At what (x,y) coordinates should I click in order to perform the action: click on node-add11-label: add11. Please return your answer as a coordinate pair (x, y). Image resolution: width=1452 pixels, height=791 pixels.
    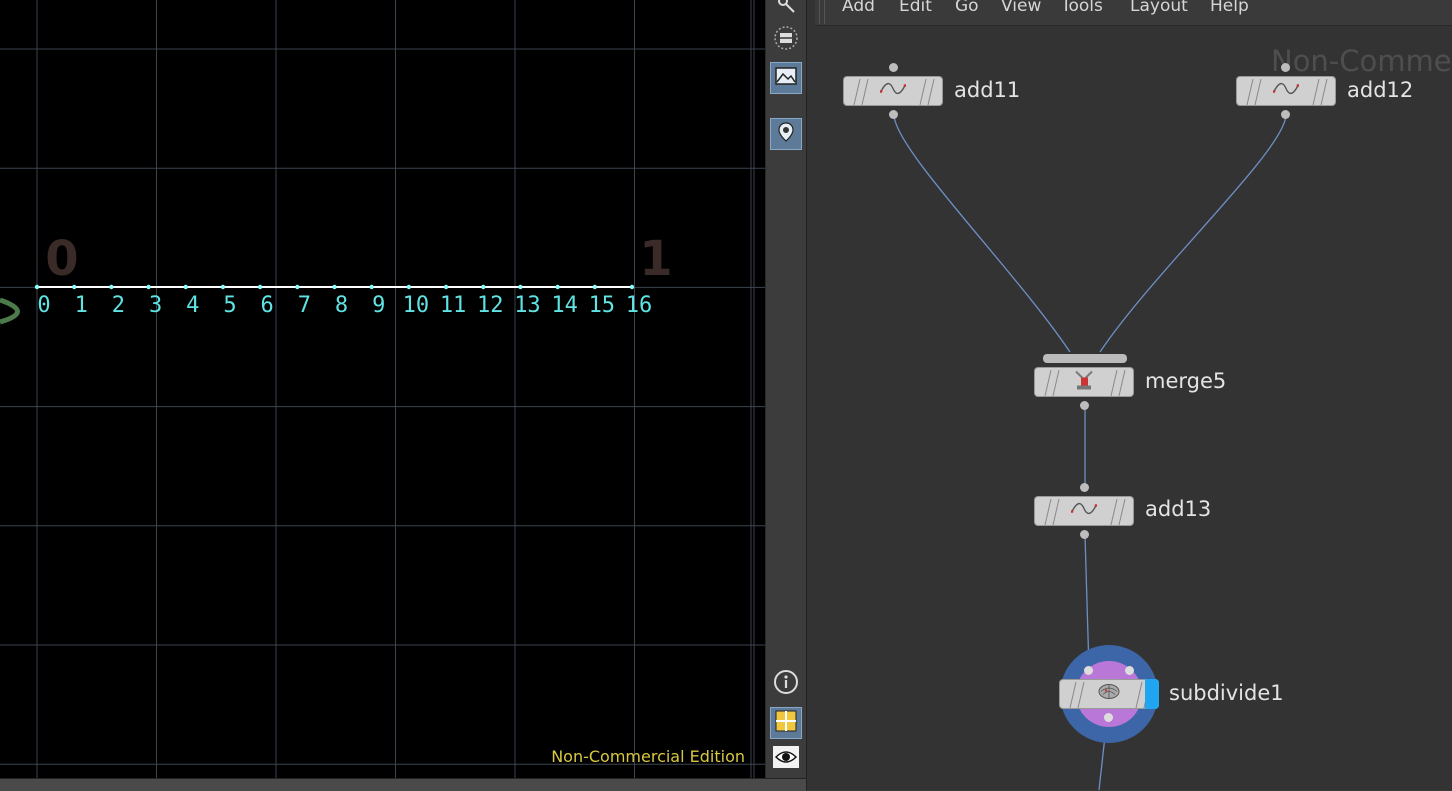
    Looking at the image, I should click on (987, 90).